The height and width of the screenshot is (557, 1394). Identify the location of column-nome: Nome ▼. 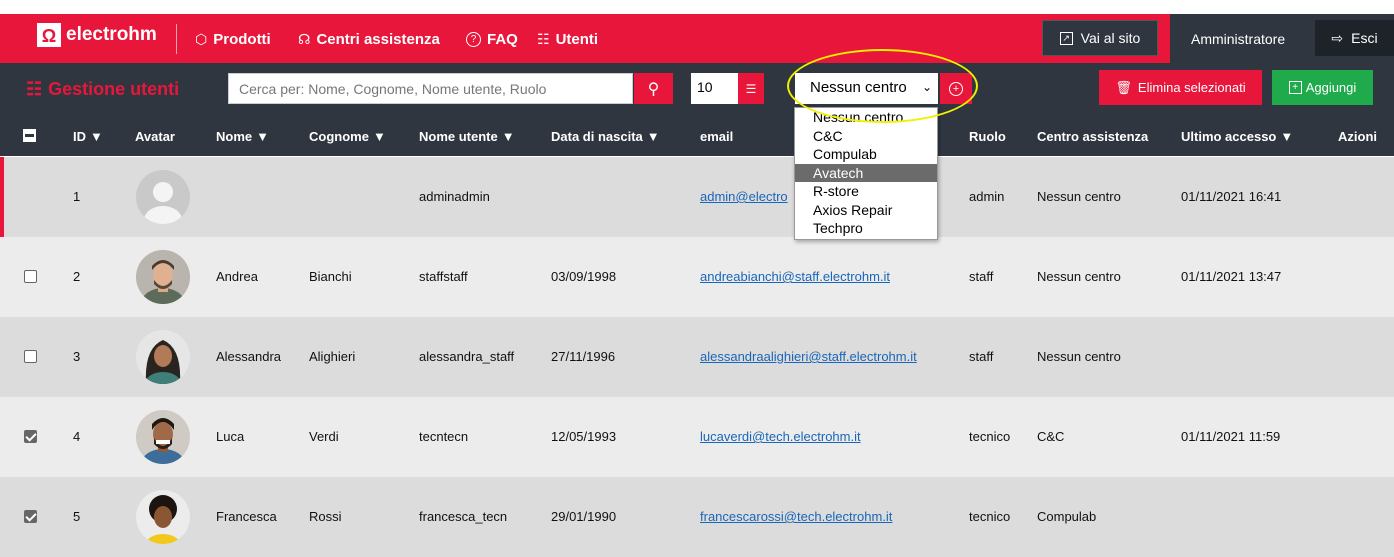
(242, 136).